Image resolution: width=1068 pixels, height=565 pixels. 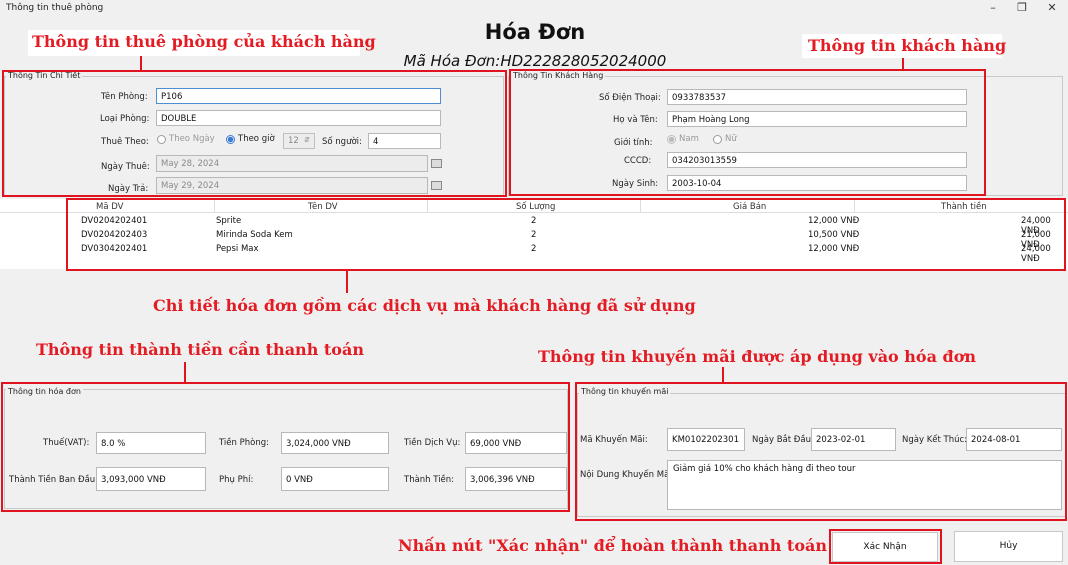 What do you see at coordinates (1022, 7) in the screenshot?
I see `maximize-icon: ❐` at bounding box center [1022, 7].